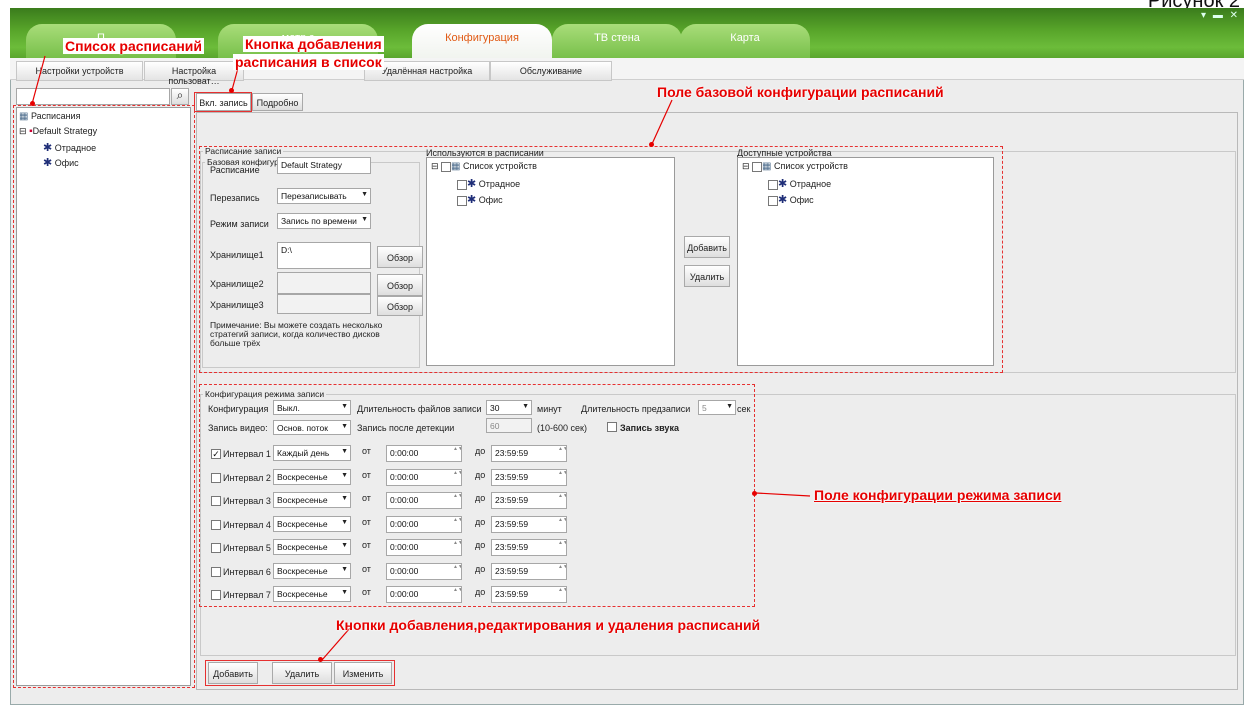  I want to click on annotation-add-button-line1: Кнопка добавления, so click(313, 44).